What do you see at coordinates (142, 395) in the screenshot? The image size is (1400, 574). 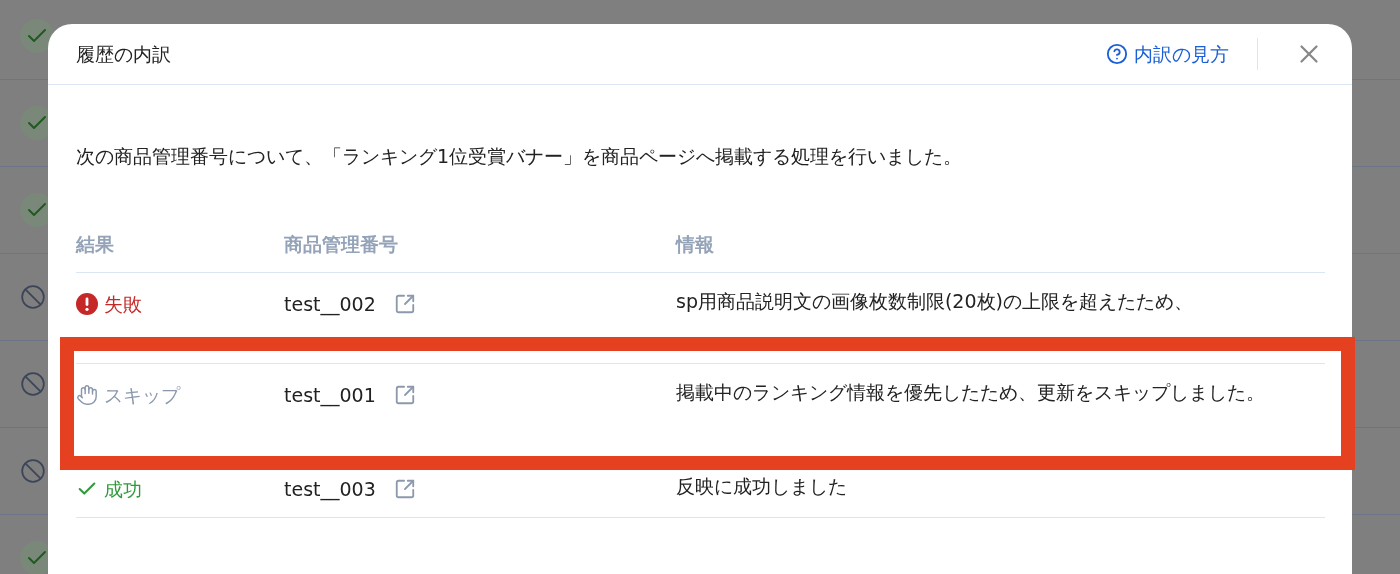 I see `result-label: スキップ` at bounding box center [142, 395].